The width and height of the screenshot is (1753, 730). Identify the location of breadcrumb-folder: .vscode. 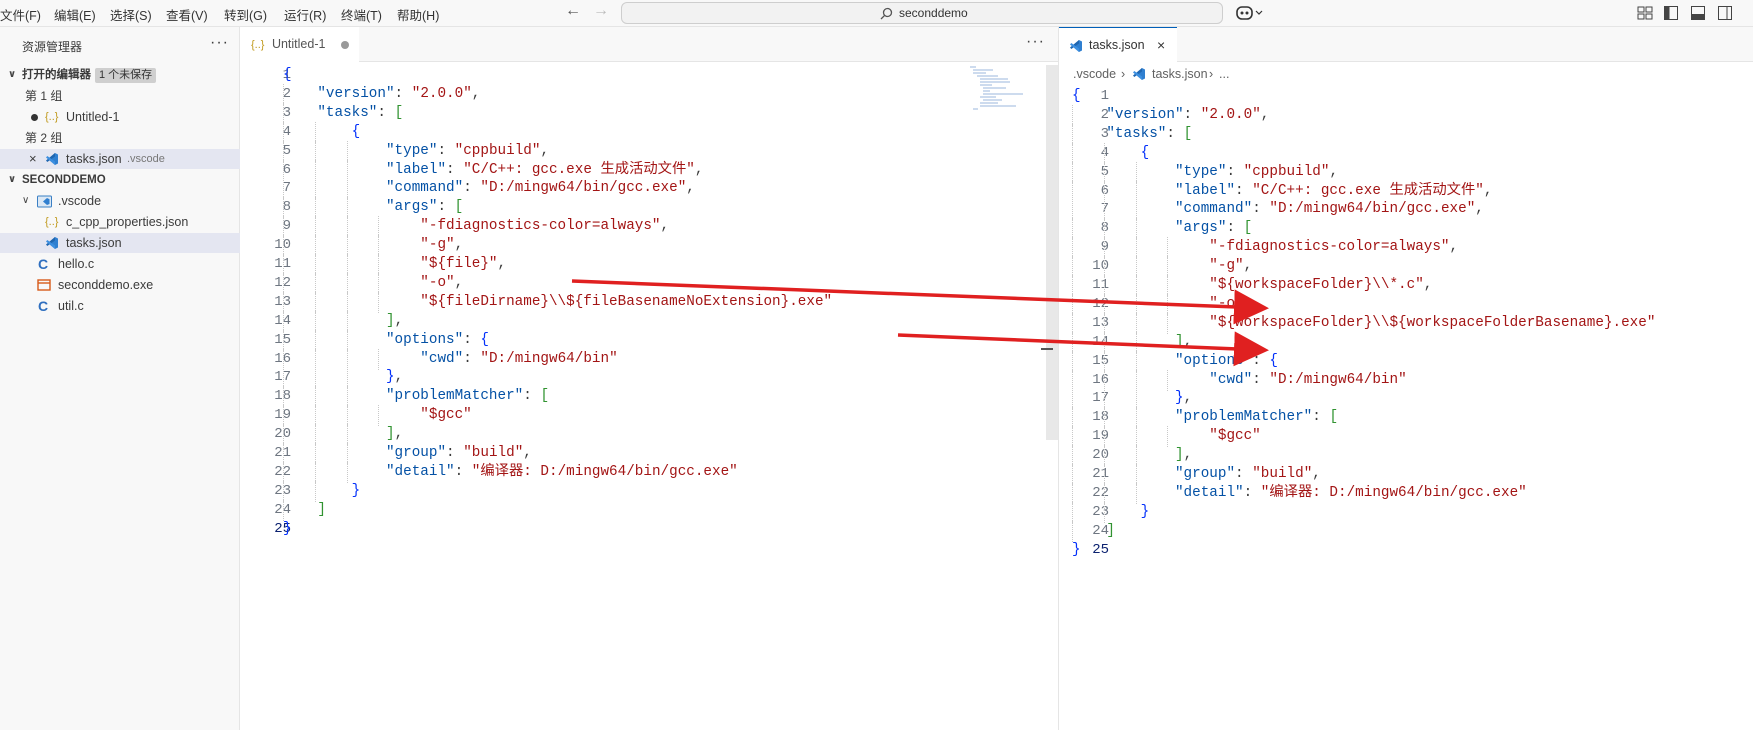
(1094, 74).